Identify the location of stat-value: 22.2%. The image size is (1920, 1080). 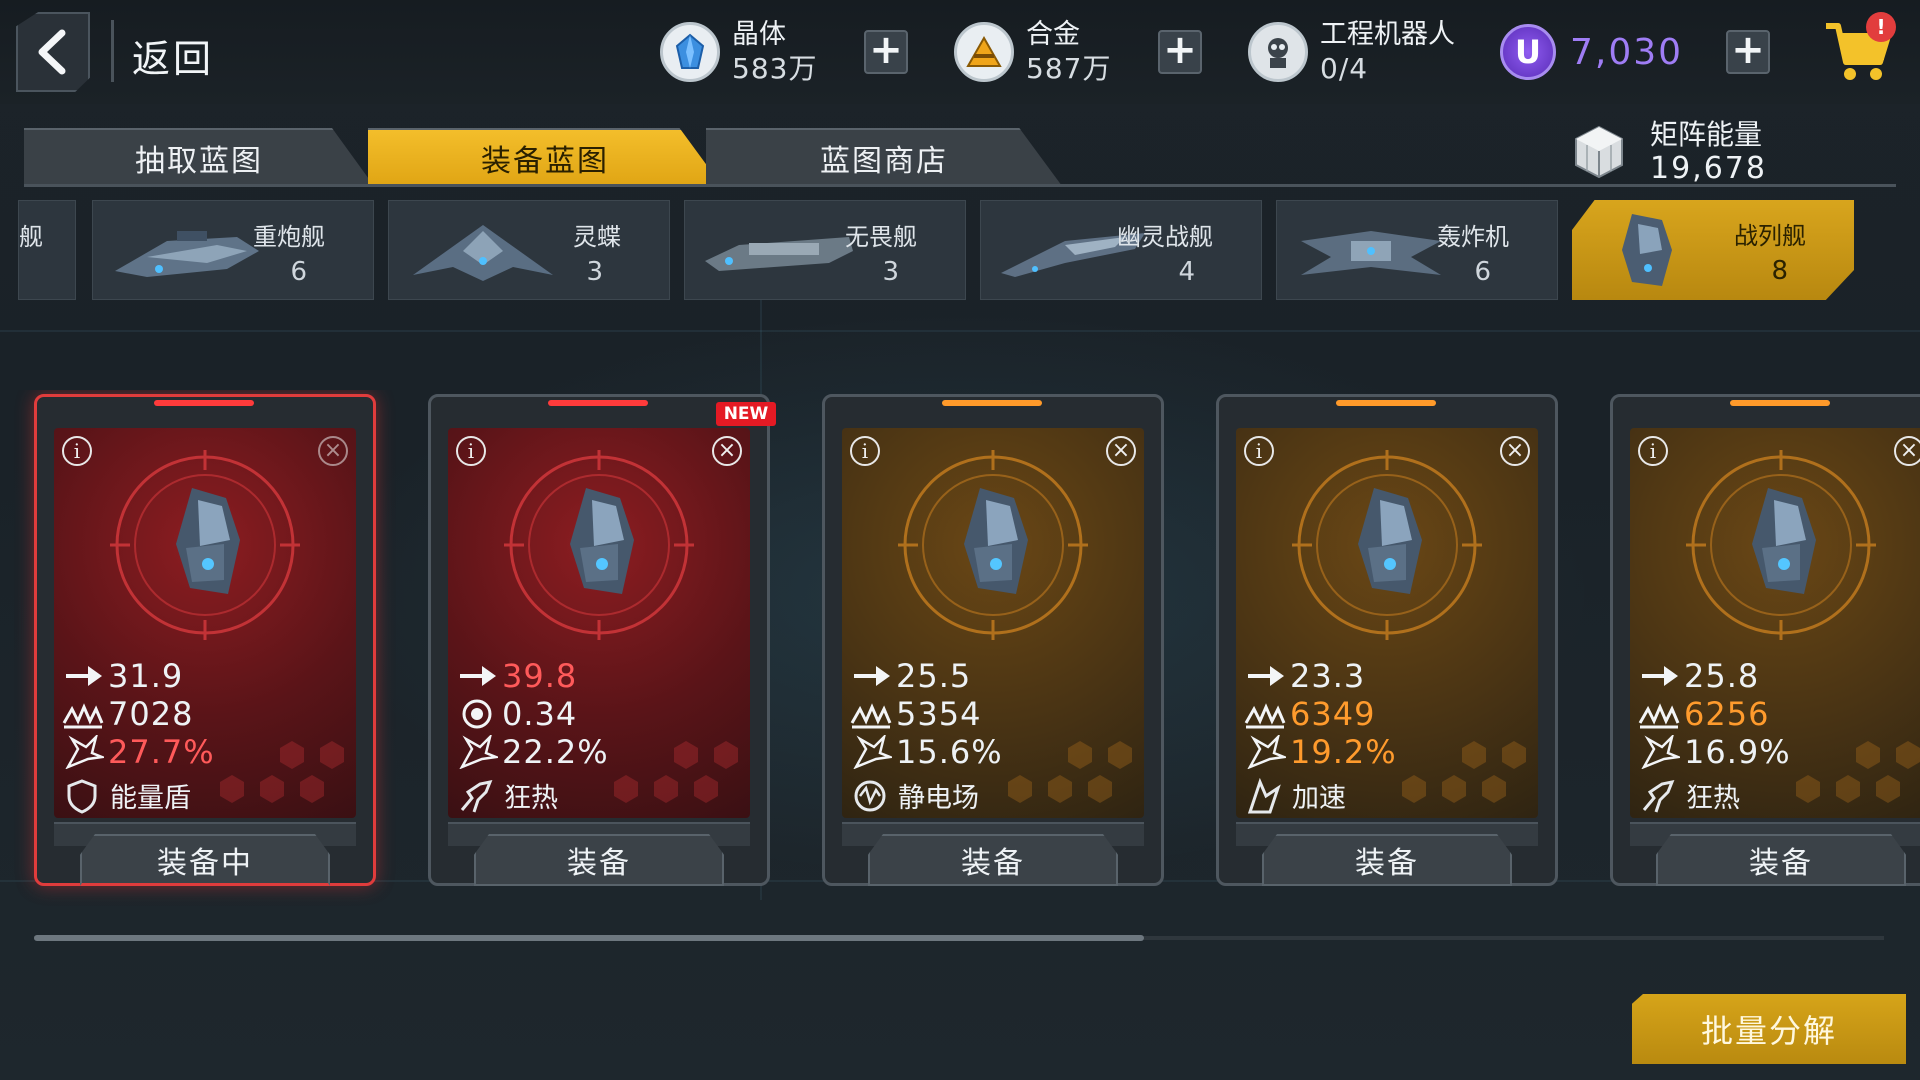
(555, 752).